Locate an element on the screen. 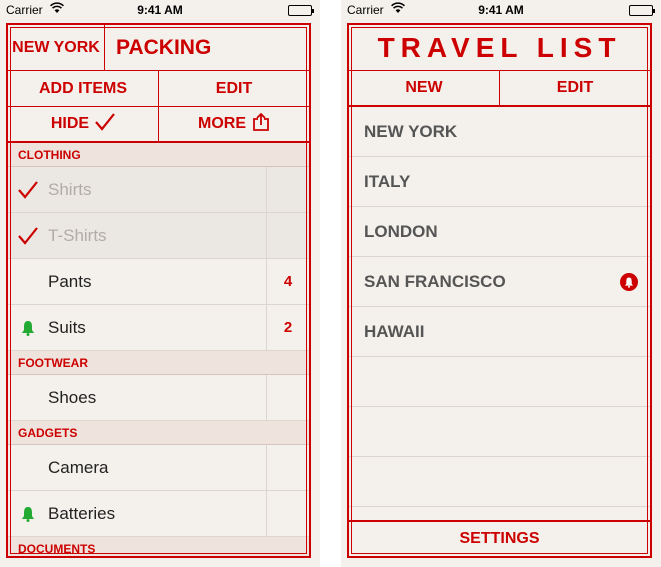 The width and height of the screenshot is (661, 567). list-item: T-Shirts is located at coordinates (158, 236).